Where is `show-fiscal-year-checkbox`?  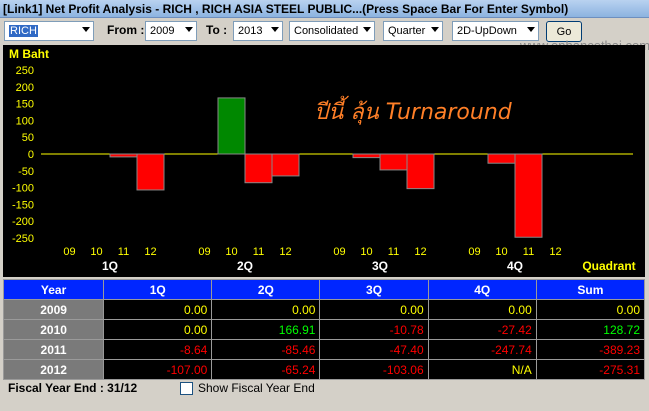
show-fiscal-year-checkbox is located at coordinates (186, 388).